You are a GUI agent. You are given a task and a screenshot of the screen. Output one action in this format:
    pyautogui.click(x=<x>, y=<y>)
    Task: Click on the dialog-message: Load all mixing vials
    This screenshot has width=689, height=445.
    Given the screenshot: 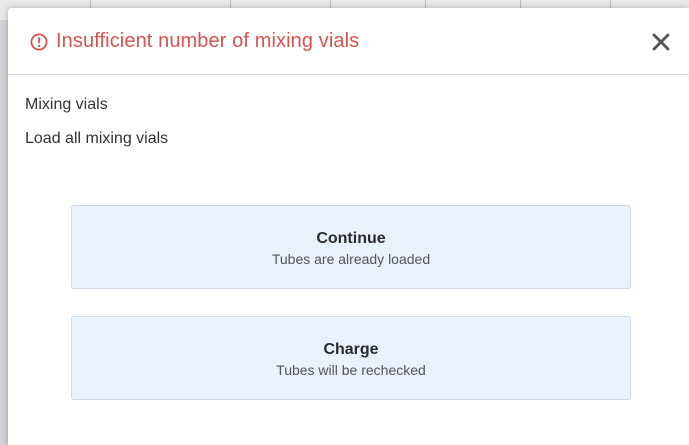 What is the action you would take?
    pyautogui.click(x=97, y=138)
    